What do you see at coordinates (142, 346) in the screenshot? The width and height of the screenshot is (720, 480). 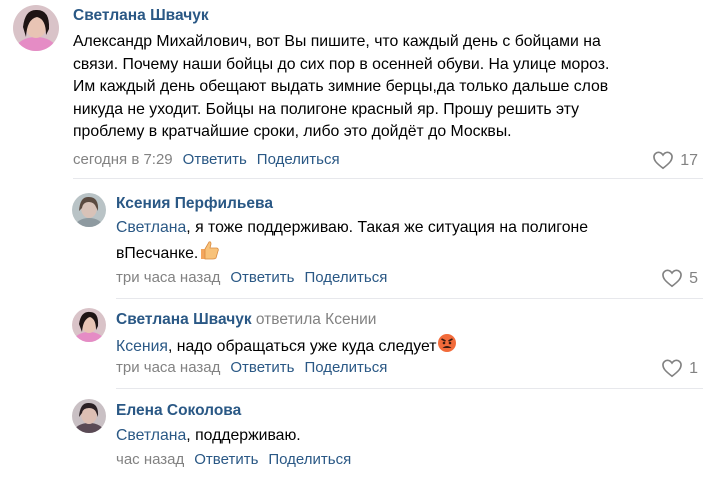 I see `mention-link: Ксения` at bounding box center [142, 346].